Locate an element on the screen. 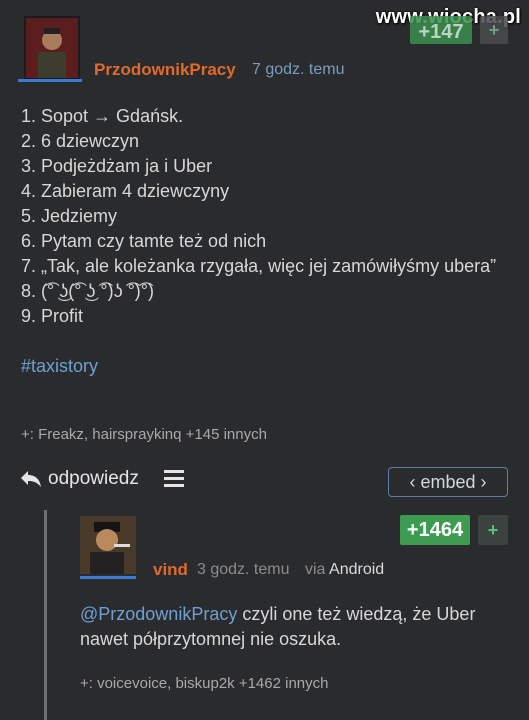  reply-upvote-button: + is located at coordinates (493, 530).